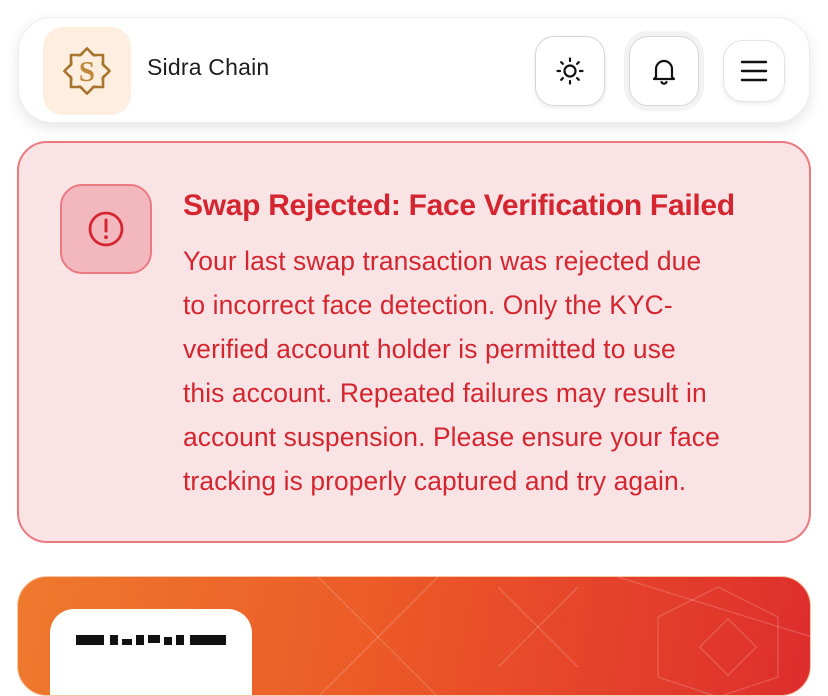  I want to click on alert-title: Swap Rejected: Face Verification Failed, so click(459, 205).